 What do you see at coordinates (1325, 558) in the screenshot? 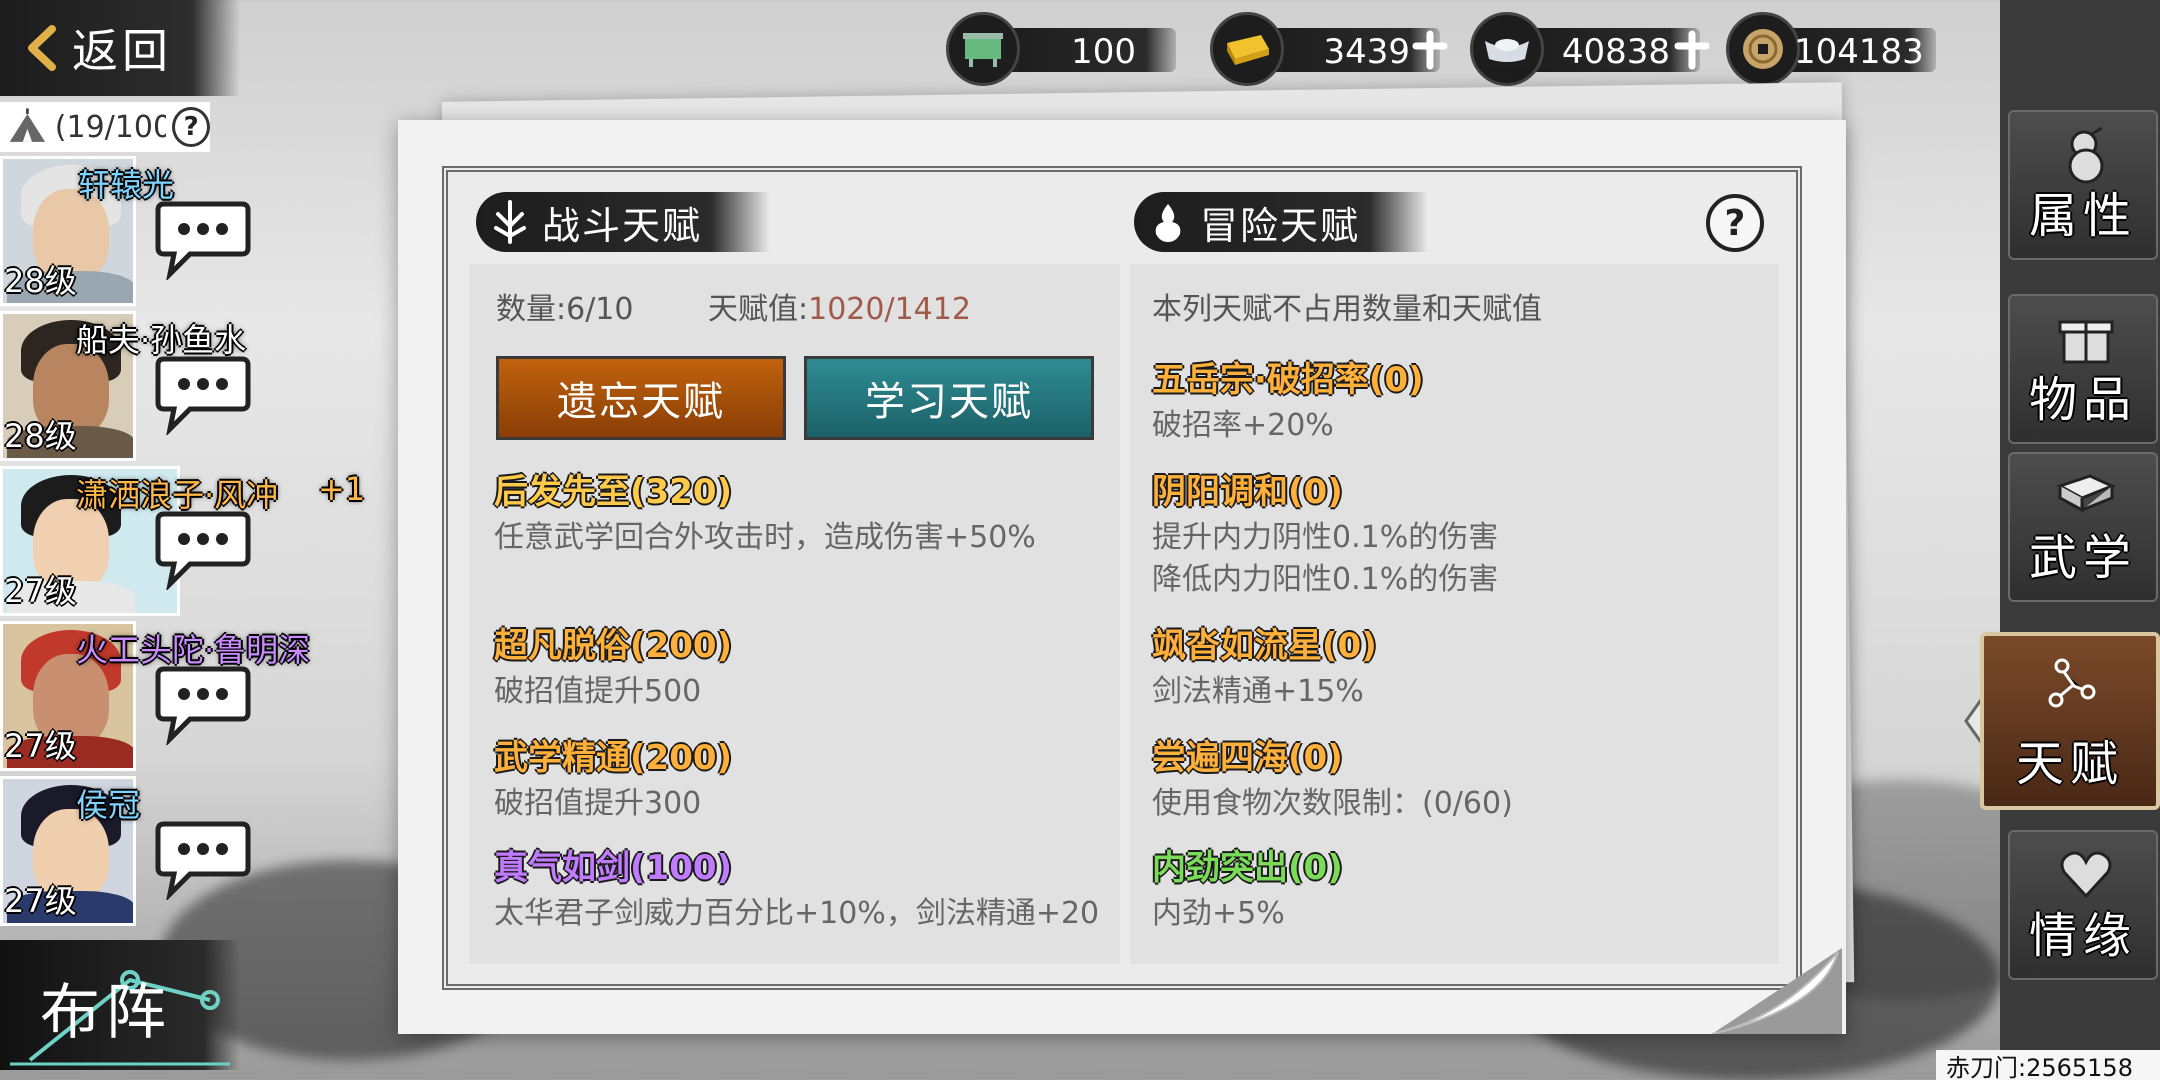
I see `talent-desc: 提升内力阴性0.1%的伤害 降低内力阳性0.1%的伤害` at bounding box center [1325, 558].